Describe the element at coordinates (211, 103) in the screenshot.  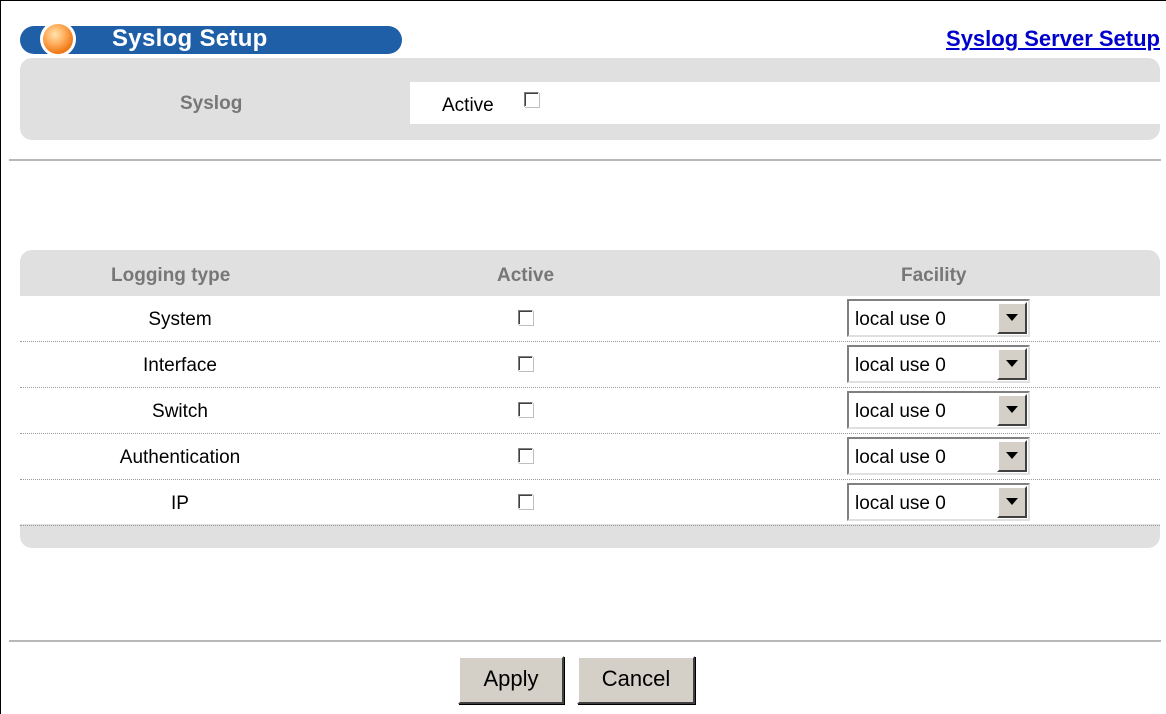
I see `syslog-label: Syslog` at that location.